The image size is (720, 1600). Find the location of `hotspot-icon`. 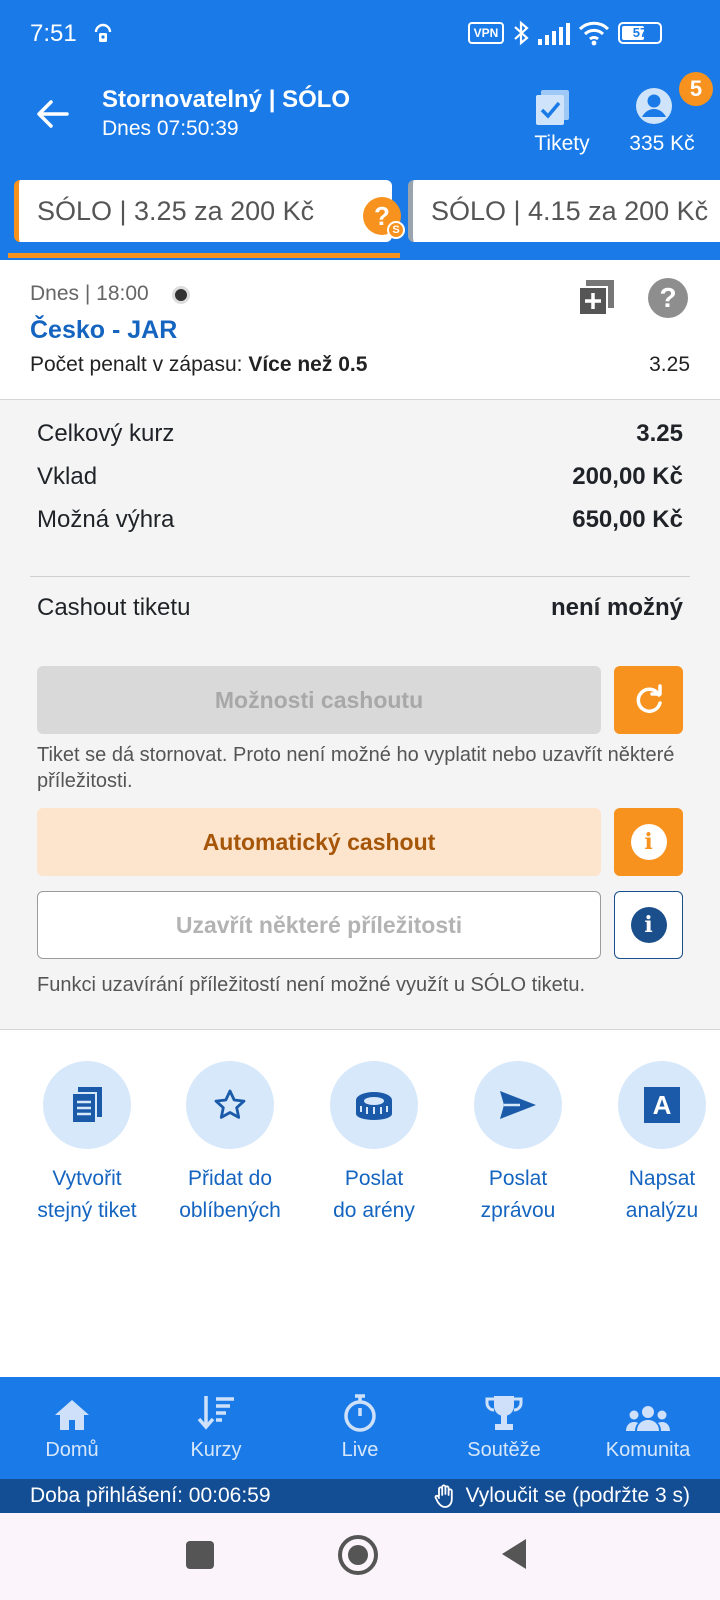

hotspot-icon is located at coordinates (103, 36).